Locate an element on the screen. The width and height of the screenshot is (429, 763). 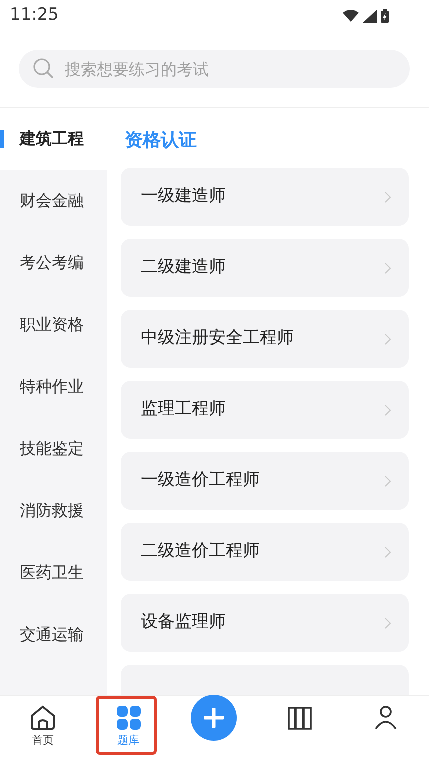
wifi-icon is located at coordinates (351, 16).